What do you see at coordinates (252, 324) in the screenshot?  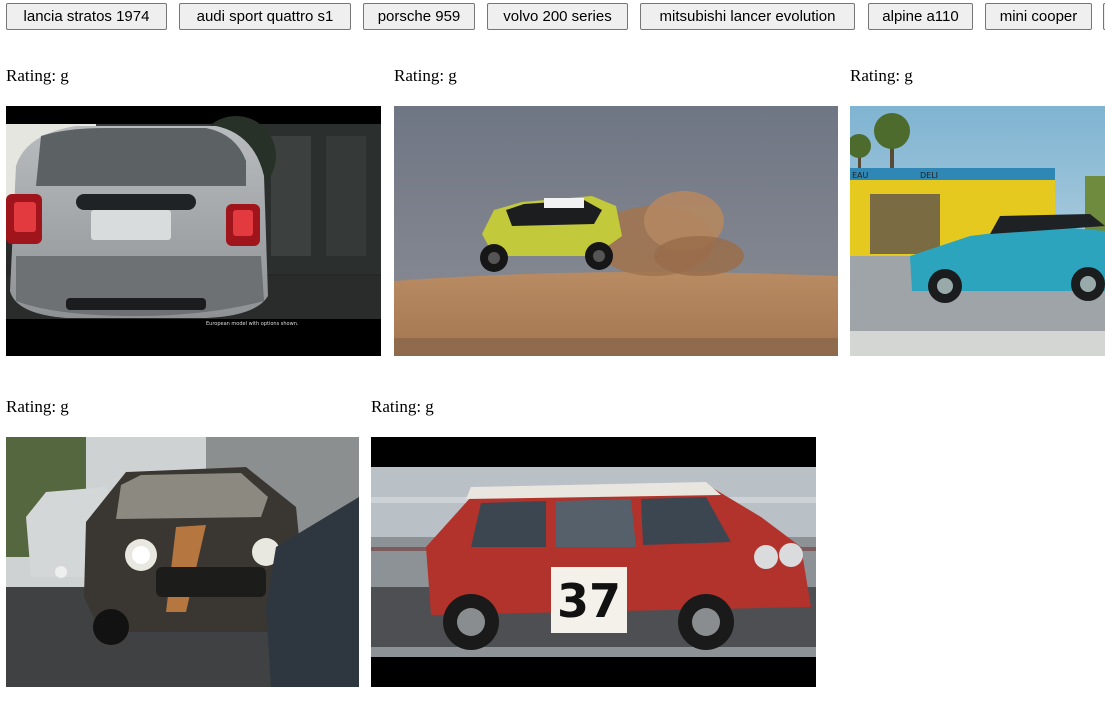 I see `disclaimer-text: European model with options shown.` at bounding box center [252, 324].